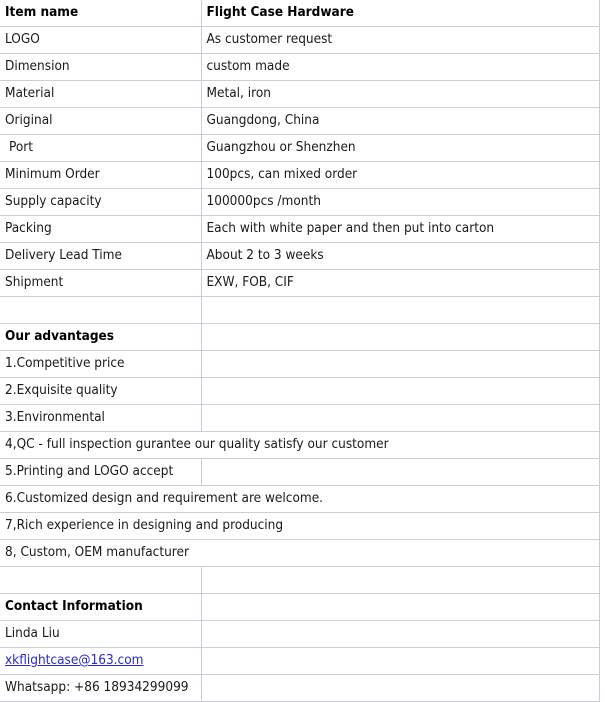 Image resolution: width=605 pixels, height=702 pixels. I want to click on table-row: 8, Custom, OEM manufacturer, so click(300, 553).